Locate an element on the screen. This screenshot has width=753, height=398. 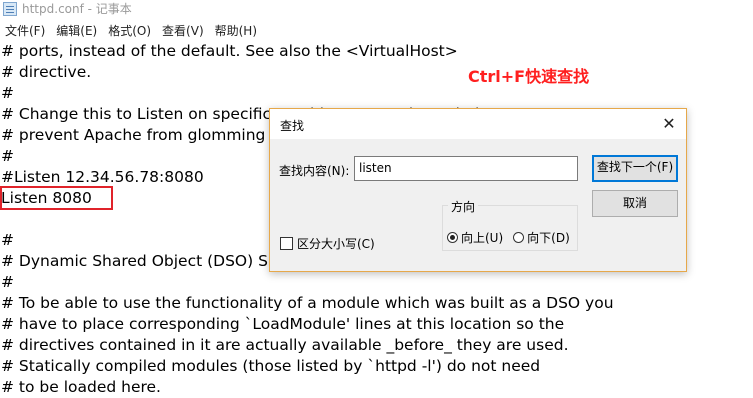
window-titlebar: httpd.conf - 记事本 is located at coordinates (376, 10).